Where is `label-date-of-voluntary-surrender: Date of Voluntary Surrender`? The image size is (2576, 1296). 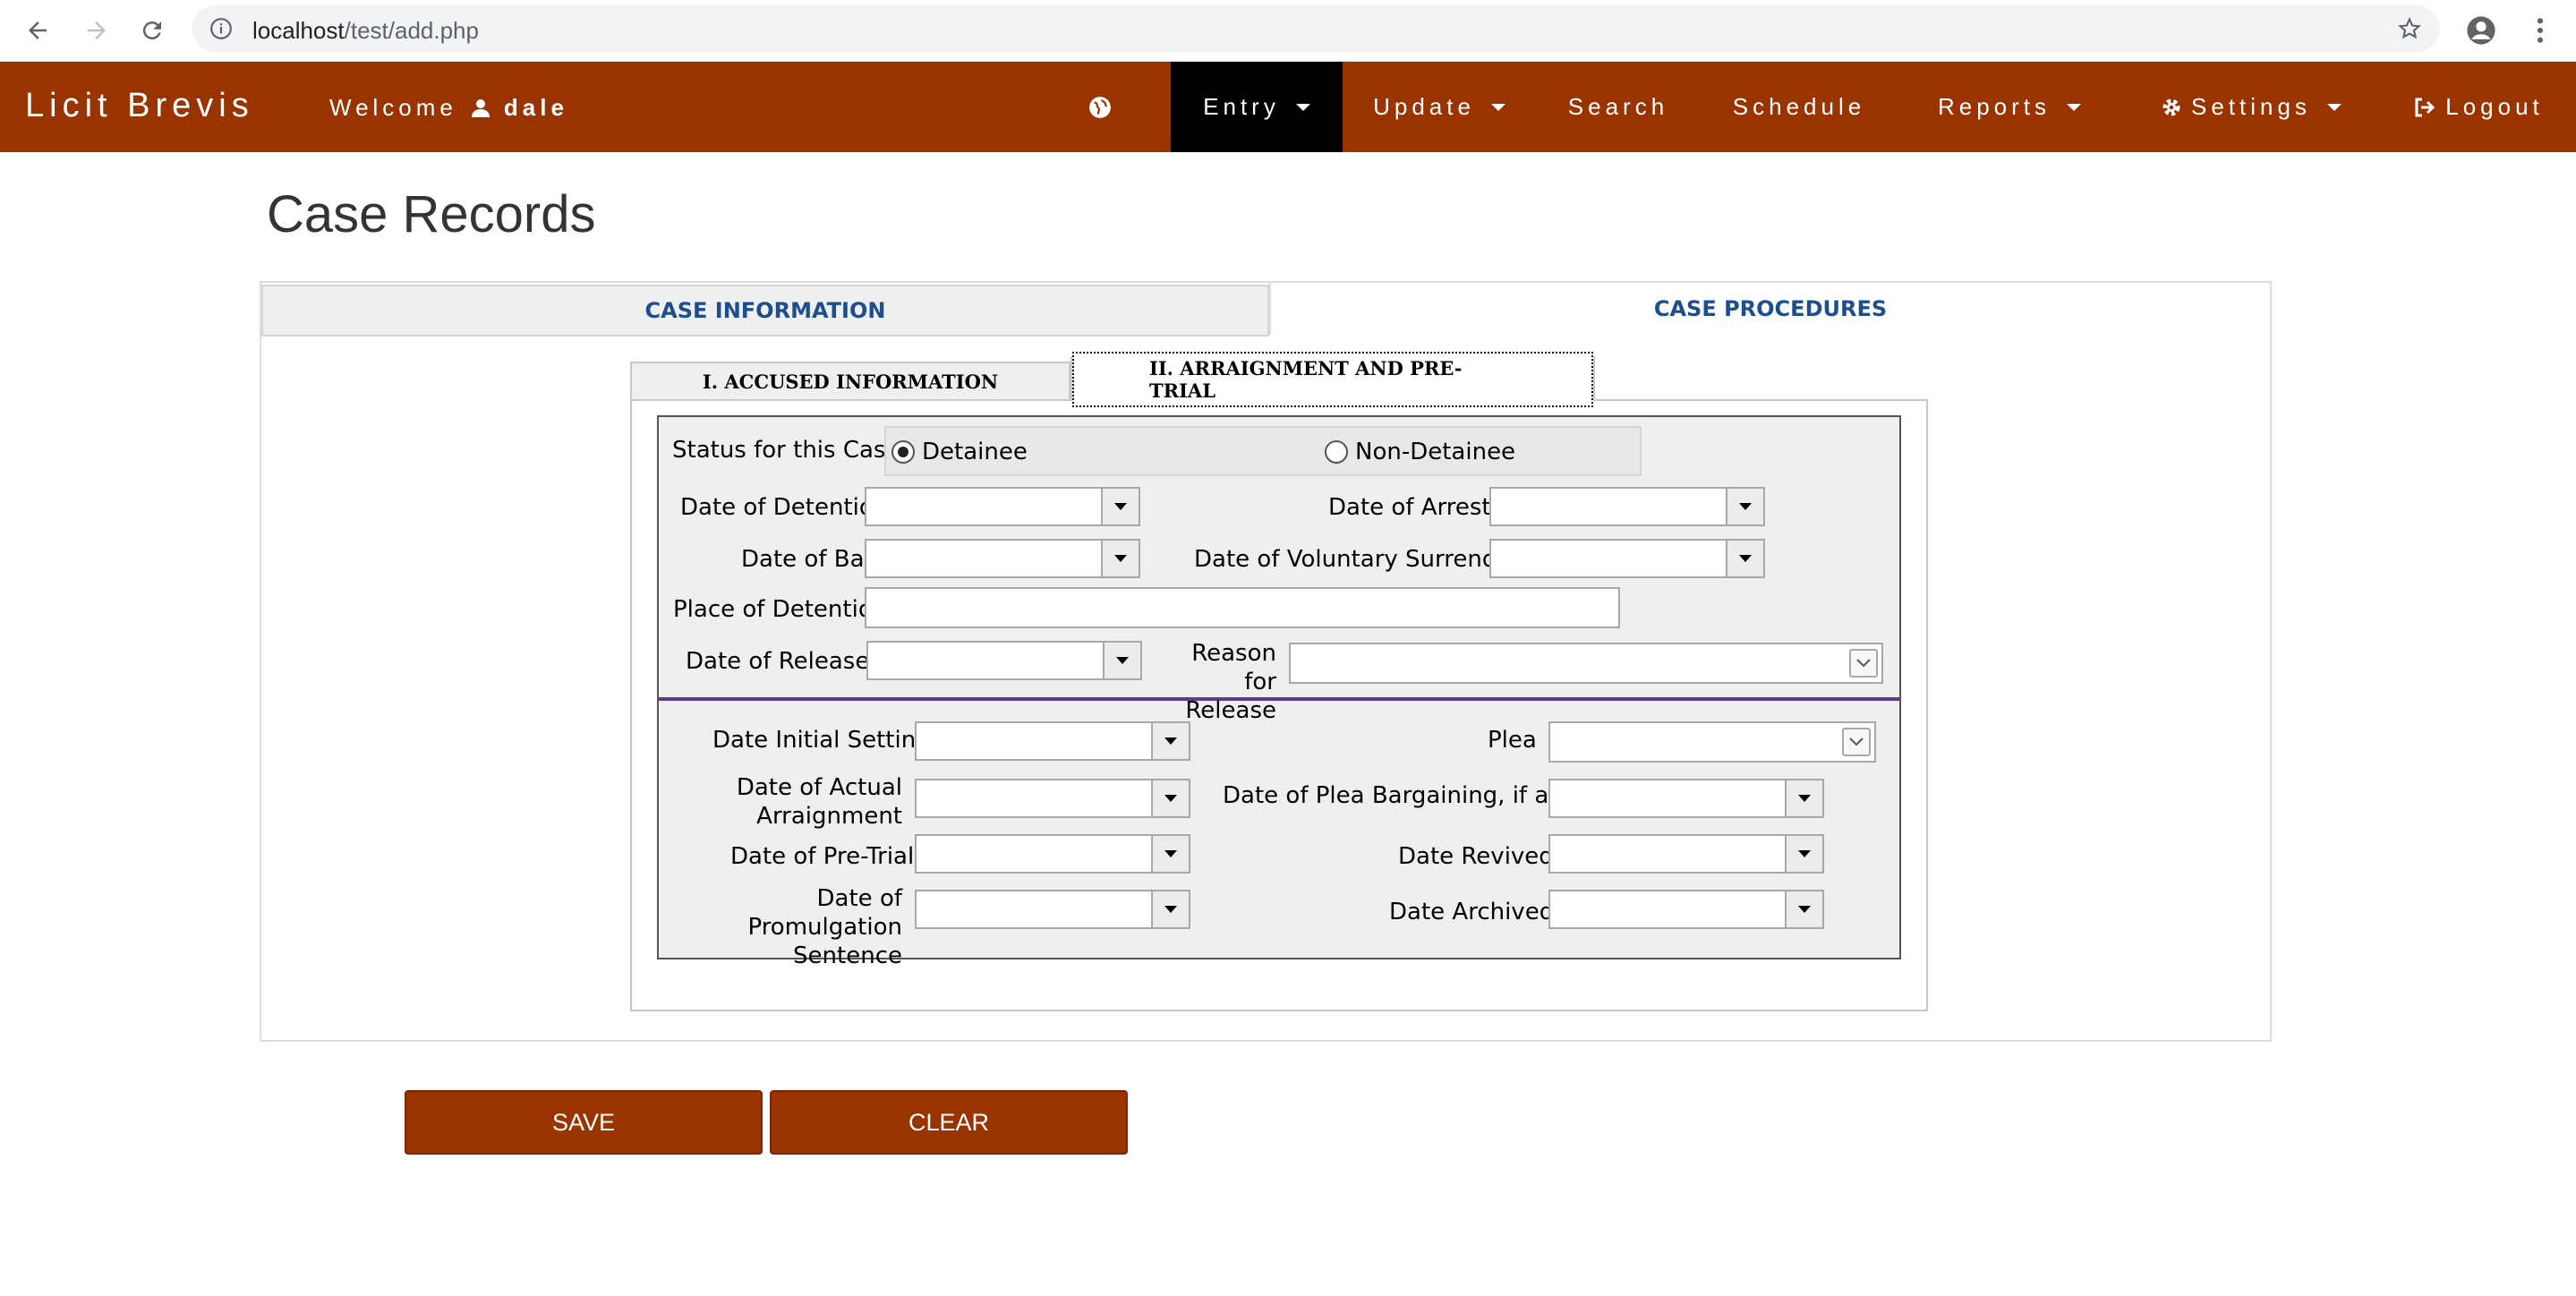
label-date-of-voluntary-surrender: Date of Voluntary Surrender is located at coordinates (1358, 560).